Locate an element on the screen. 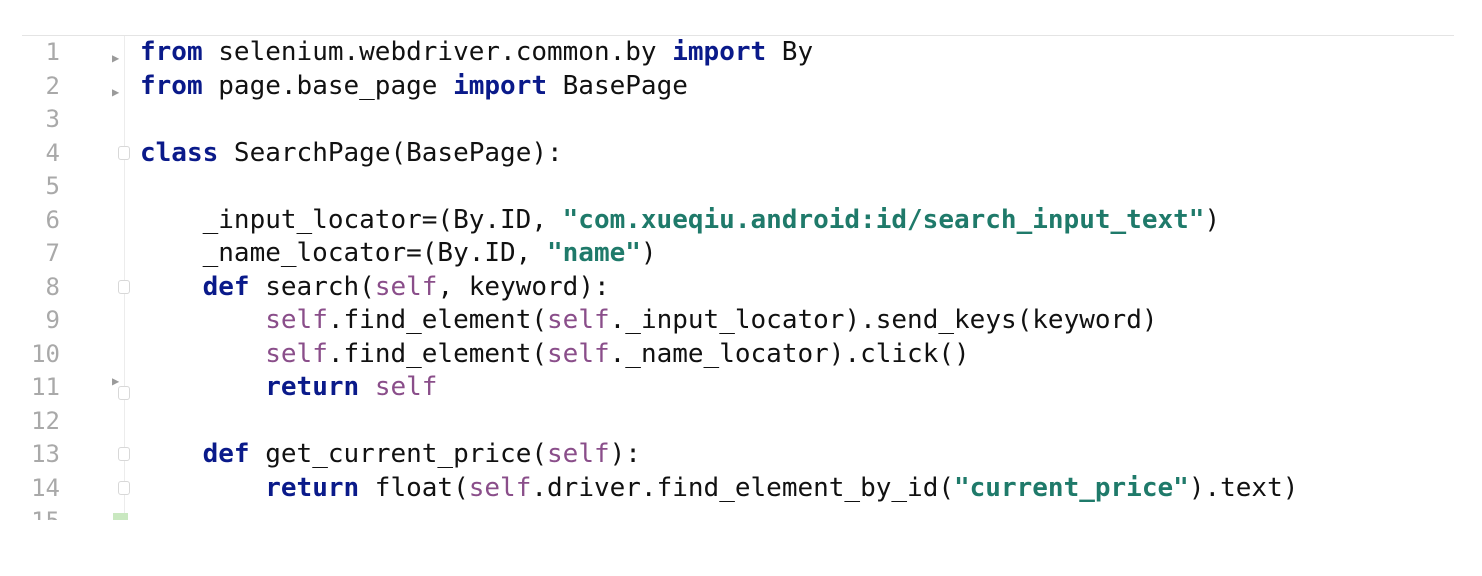  code-line: 7 _name_locator=(By.ID, "name") is located at coordinates (741, 254).